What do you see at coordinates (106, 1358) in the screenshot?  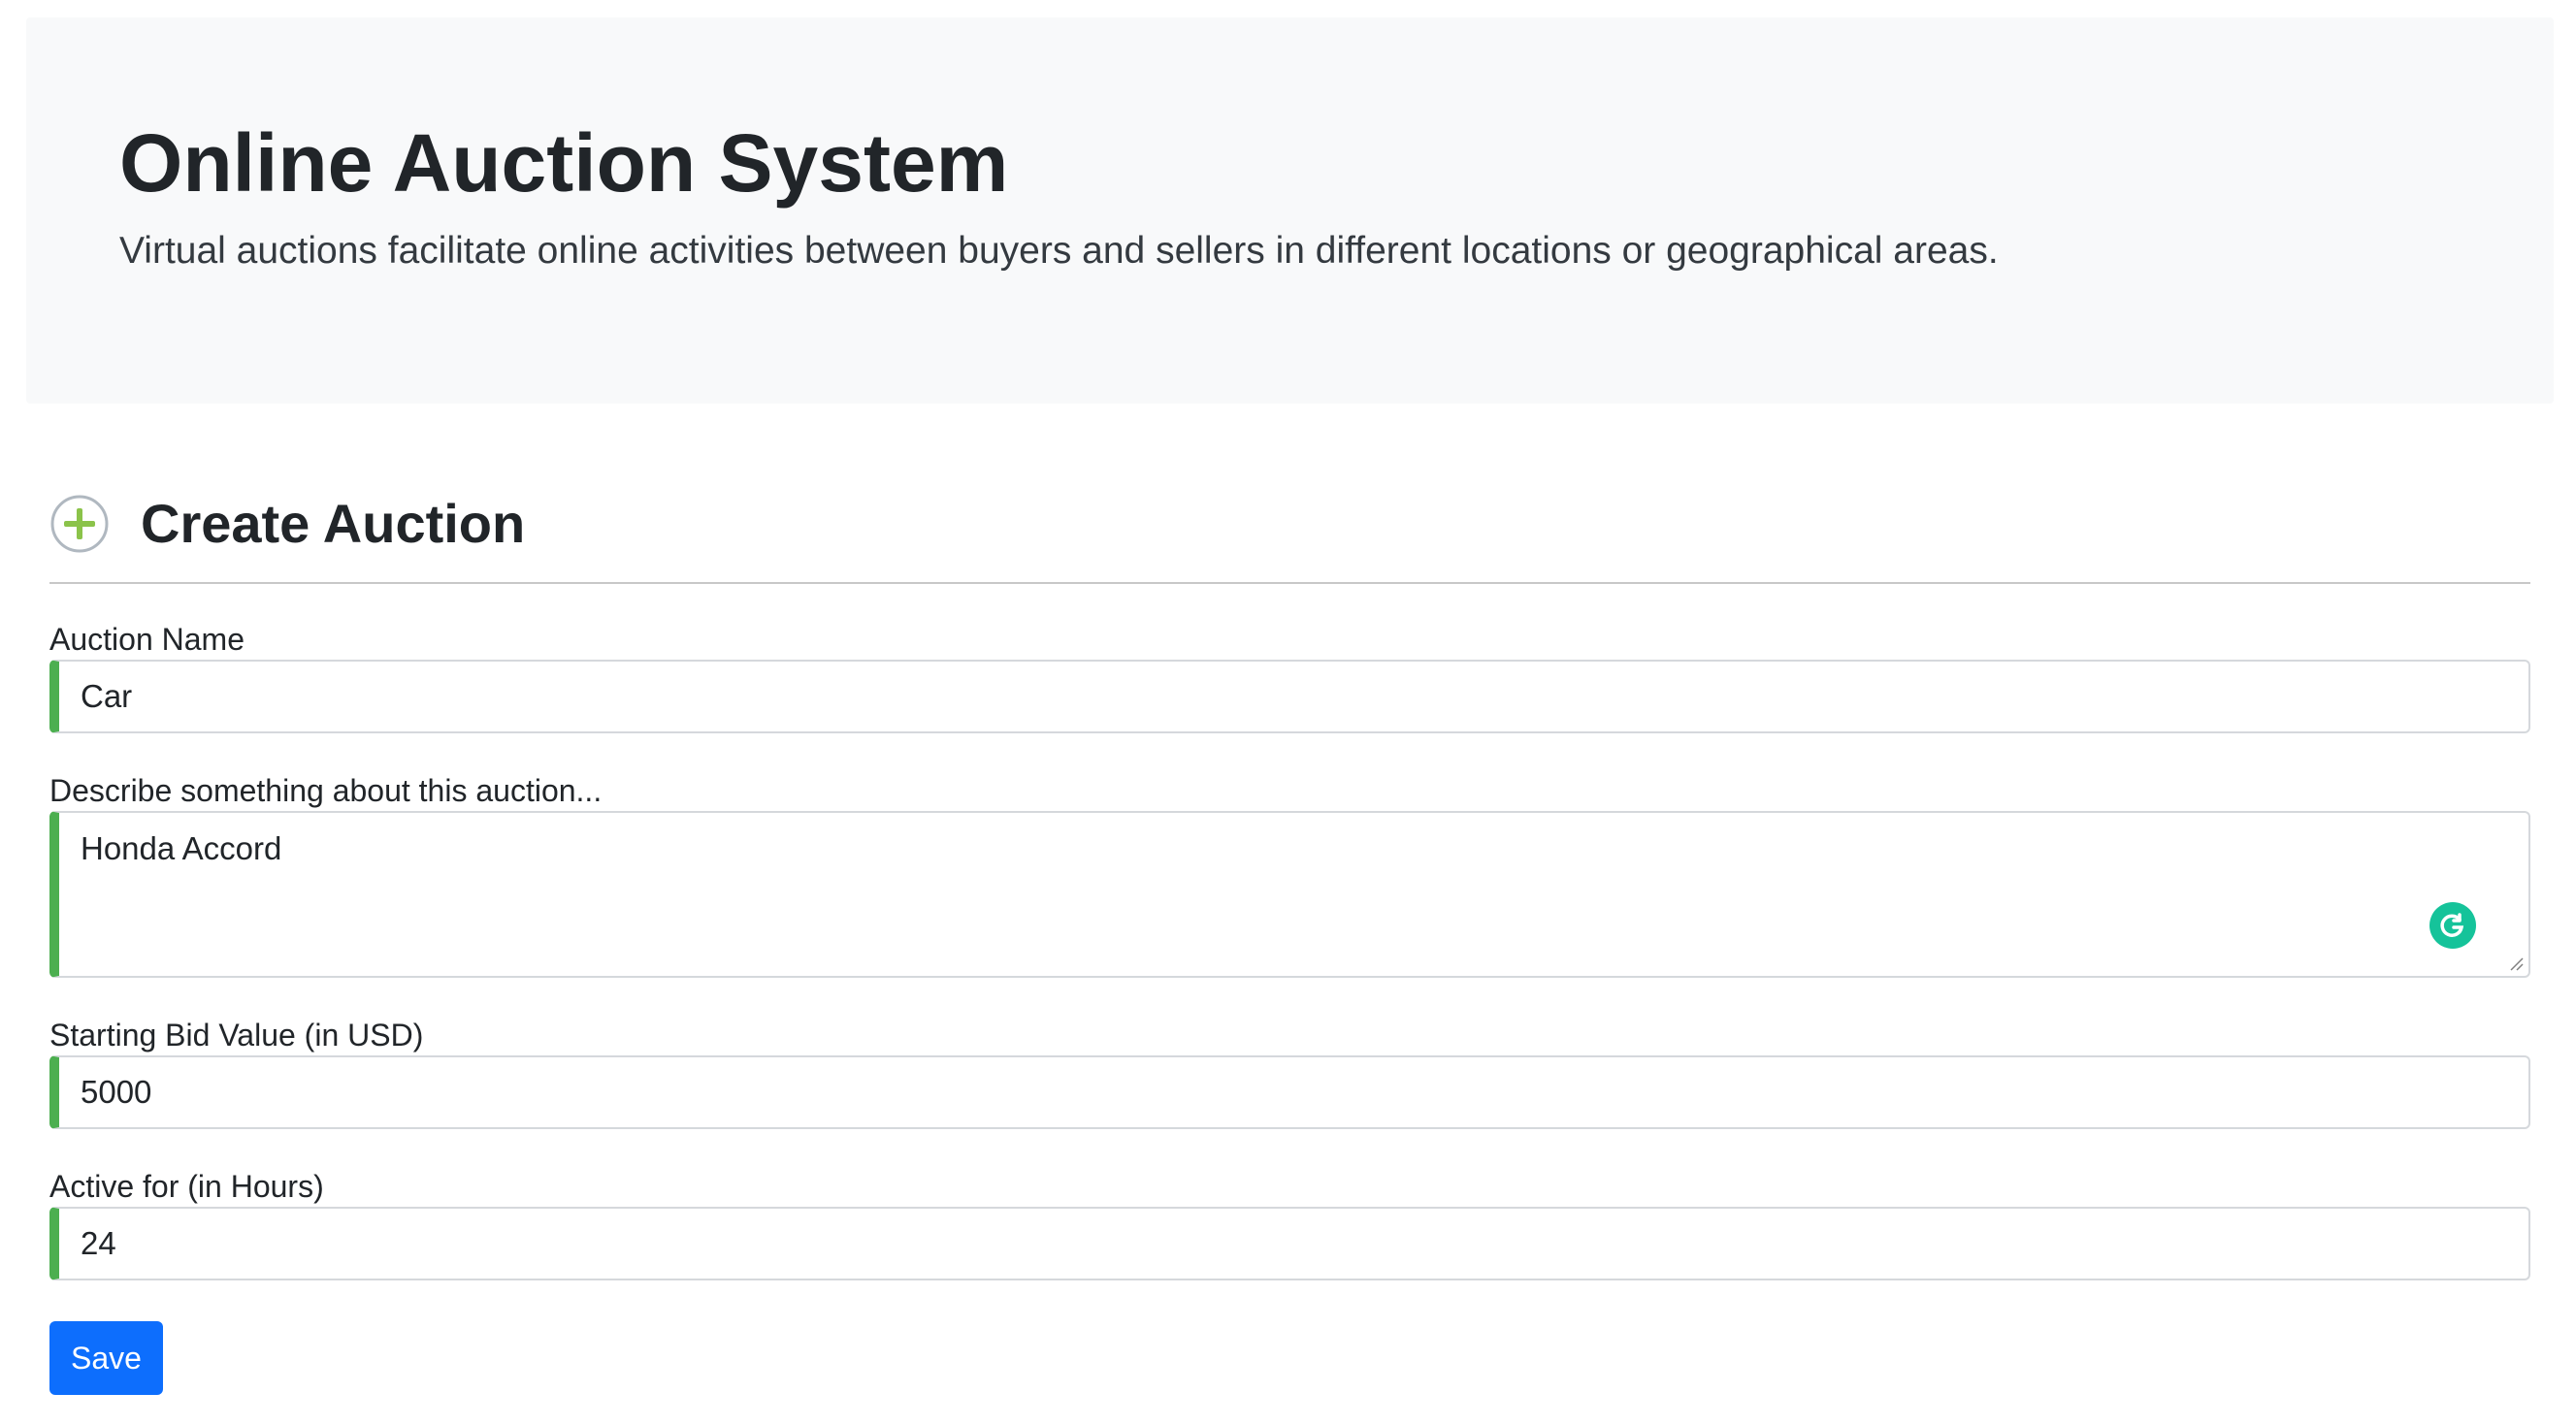 I see `save-button: Save` at bounding box center [106, 1358].